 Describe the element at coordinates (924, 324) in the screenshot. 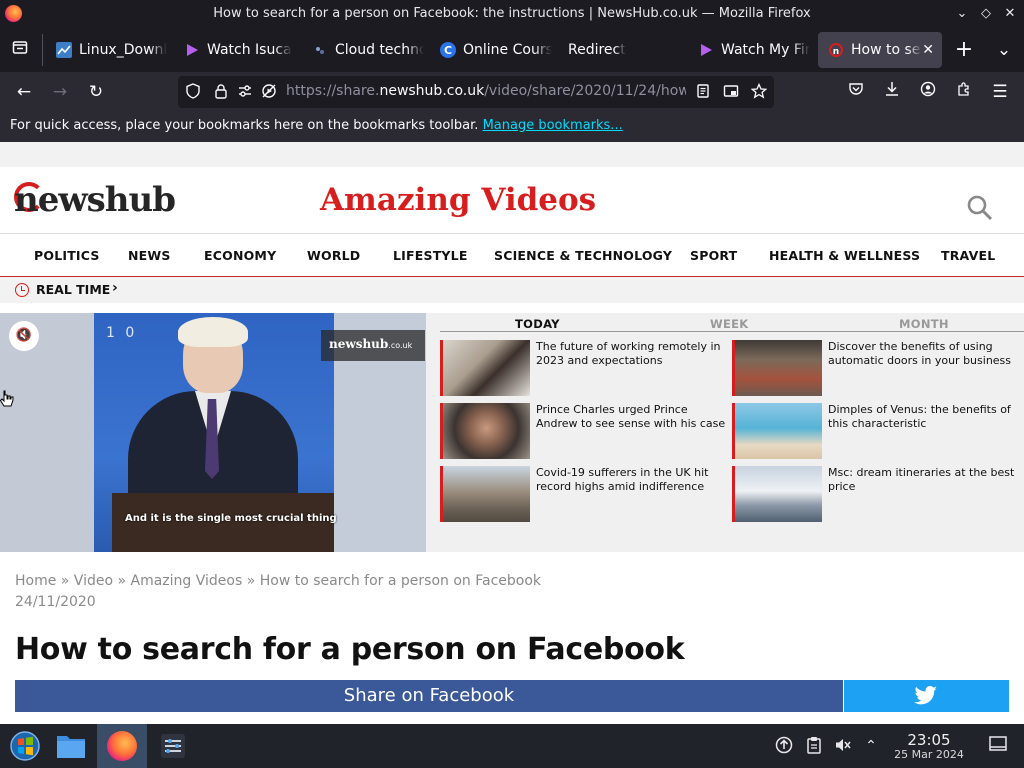

I see `tab-month: MONTH` at that location.